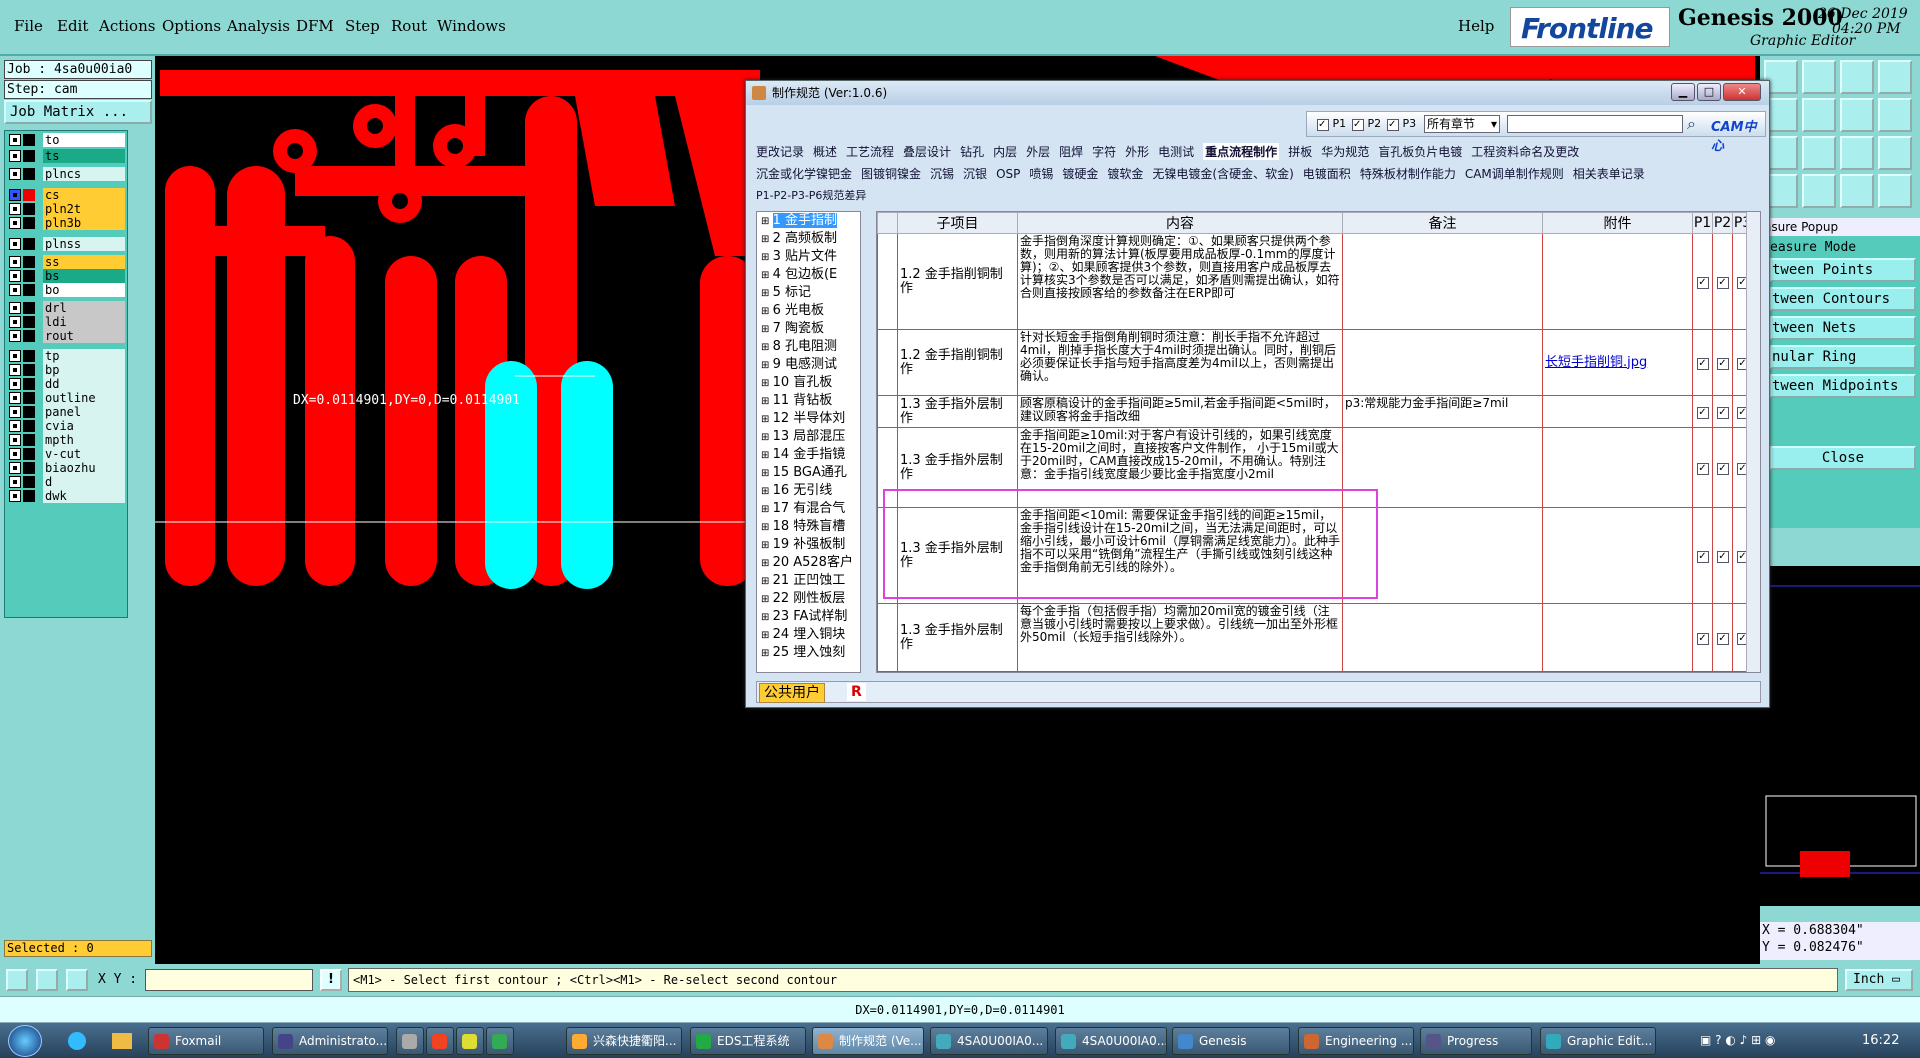 This screenshot has width=1920, height=1058. What do you see at coordinates (66, 440) in the screenshot?
I see `layer-row-mpth: mpth` at bounding box center [66, 440].